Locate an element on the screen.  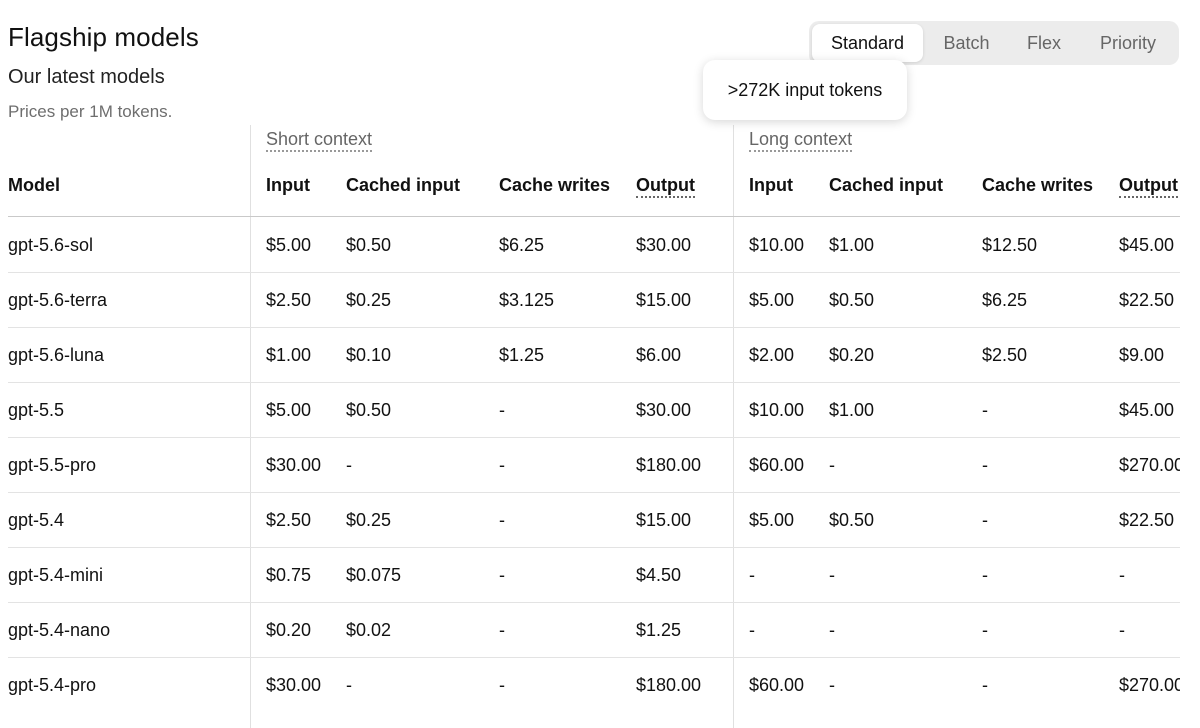
cell-short-output: $180.00 is located at coordinates (669, 685).